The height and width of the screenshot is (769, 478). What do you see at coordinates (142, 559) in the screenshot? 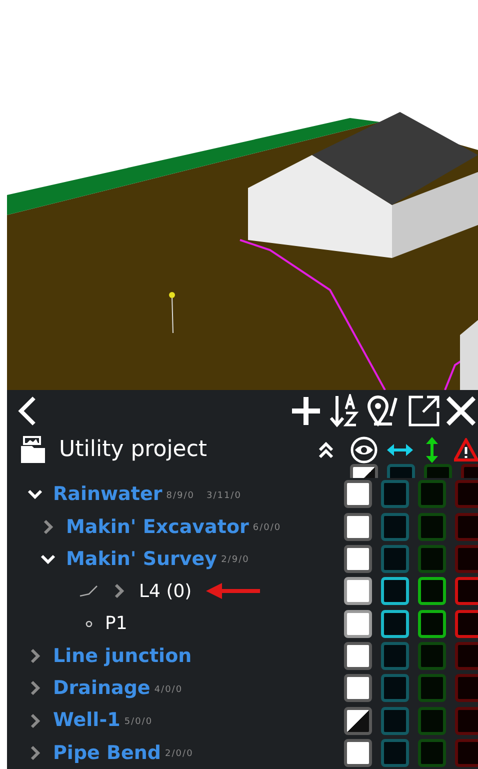
I see `layer-name: Makin' Survey` at bounding box center [142, 559].